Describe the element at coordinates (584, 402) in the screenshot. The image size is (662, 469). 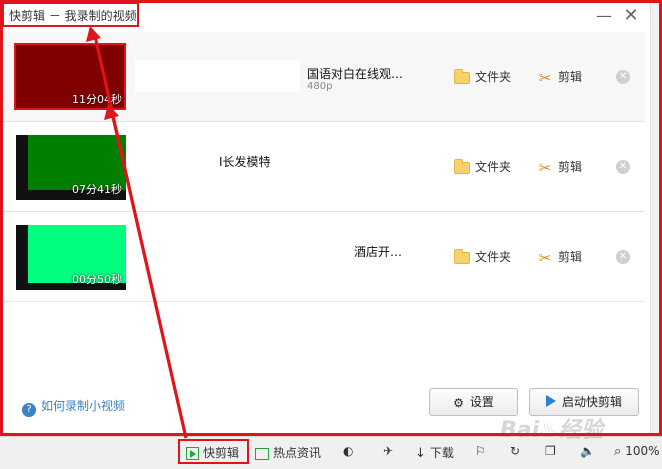
I see `launch-editor-button: 启动快剪辑` at that location.